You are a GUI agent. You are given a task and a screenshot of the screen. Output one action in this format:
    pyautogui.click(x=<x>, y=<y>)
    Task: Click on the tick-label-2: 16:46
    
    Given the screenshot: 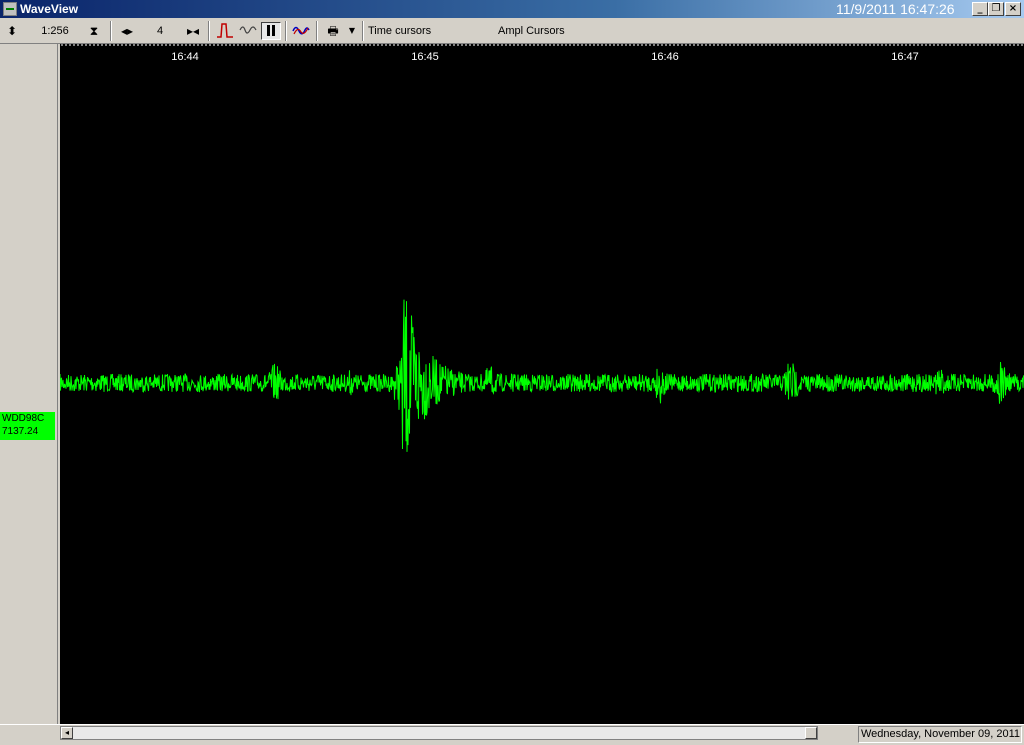 What is the action you would take?
    pyautogui.click(x=665, y=57)
    